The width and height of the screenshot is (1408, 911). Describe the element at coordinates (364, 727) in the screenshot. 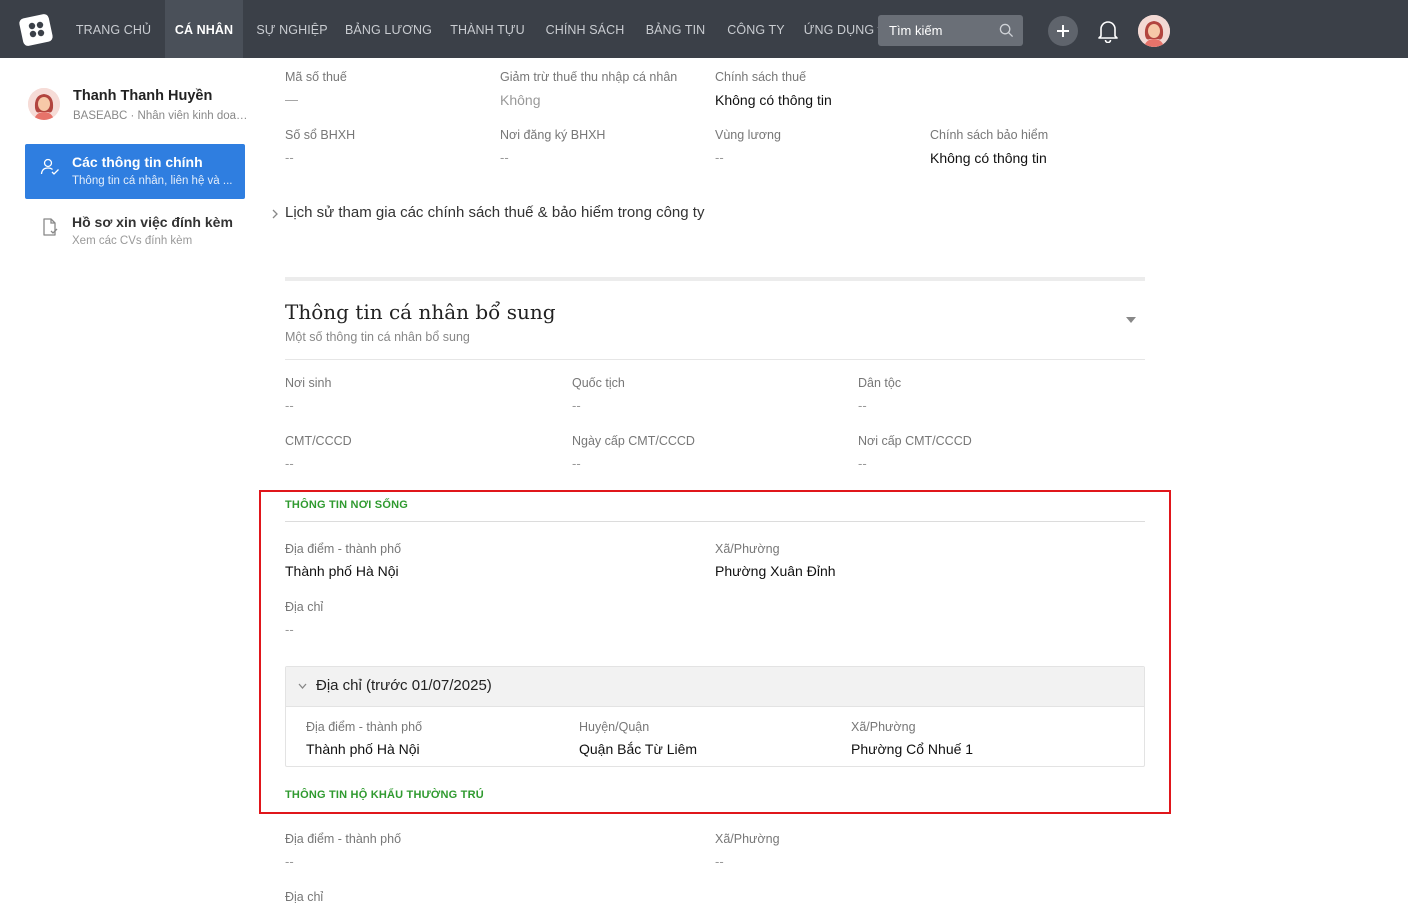

I see `old-city-label: Địa điểm - thành phố` at that location.